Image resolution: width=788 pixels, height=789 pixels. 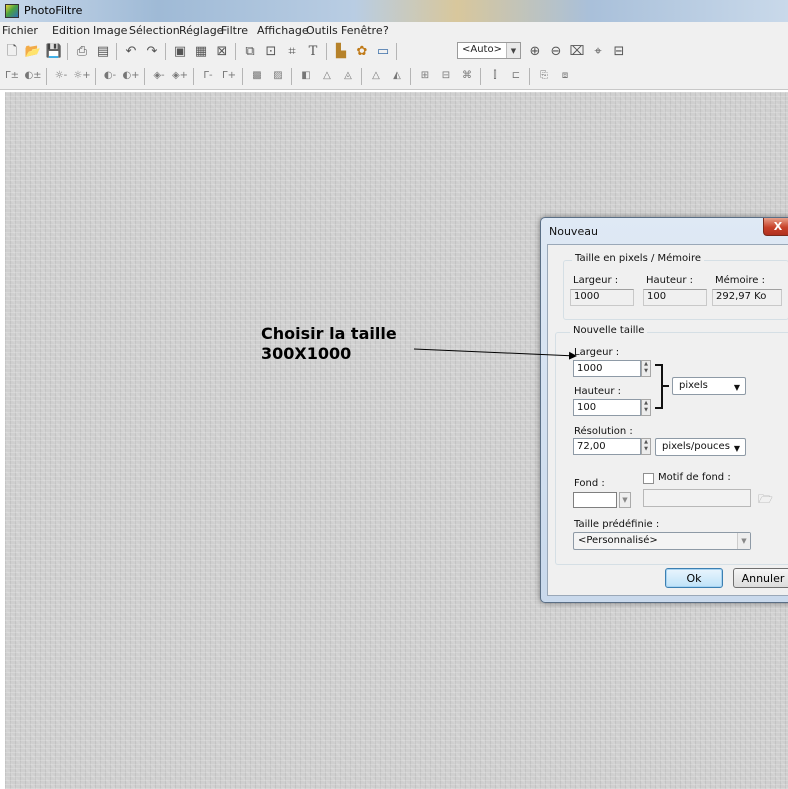 What do you see at coordinates (467, 76) in the screenshot?
I see `rotate-icon: ⌘` at bounding box center [467, 76].